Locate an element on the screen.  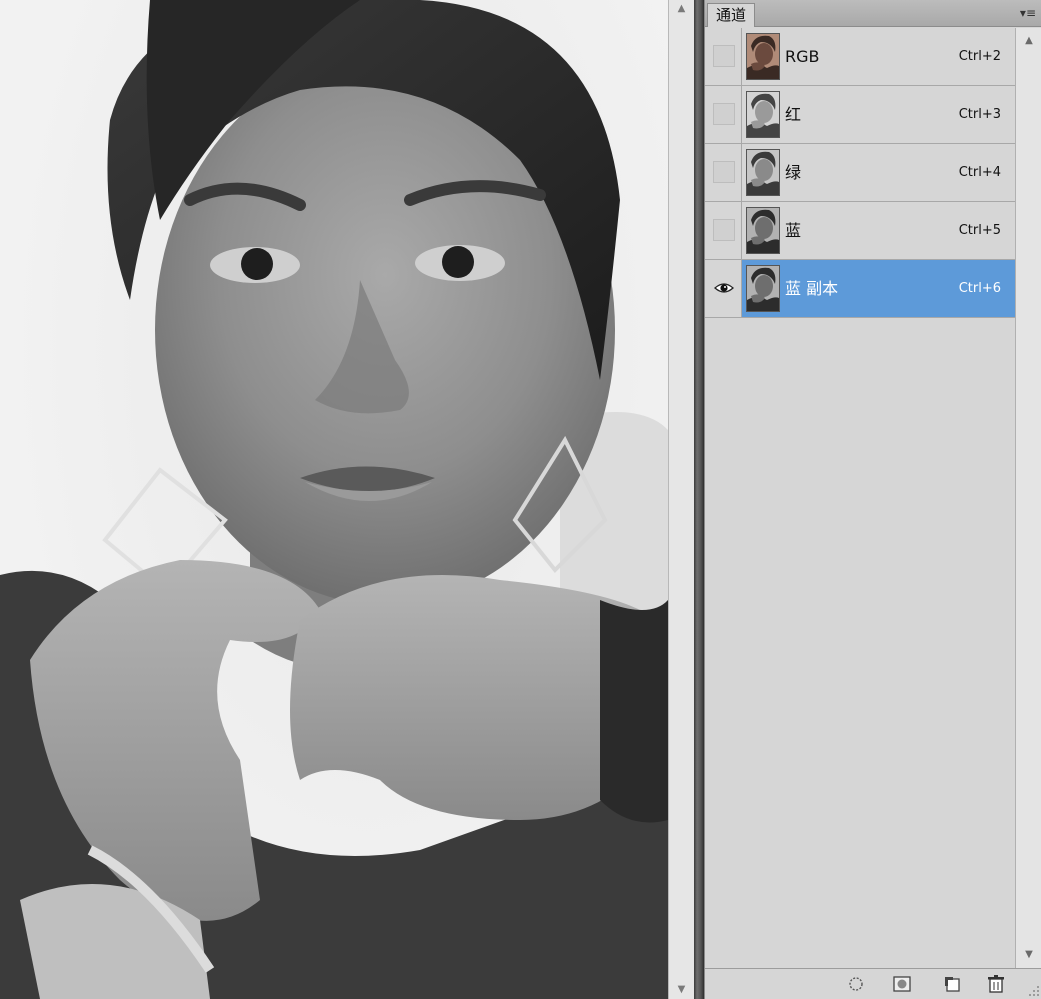
channel-name: 红 is located at coordinates (793, 114).